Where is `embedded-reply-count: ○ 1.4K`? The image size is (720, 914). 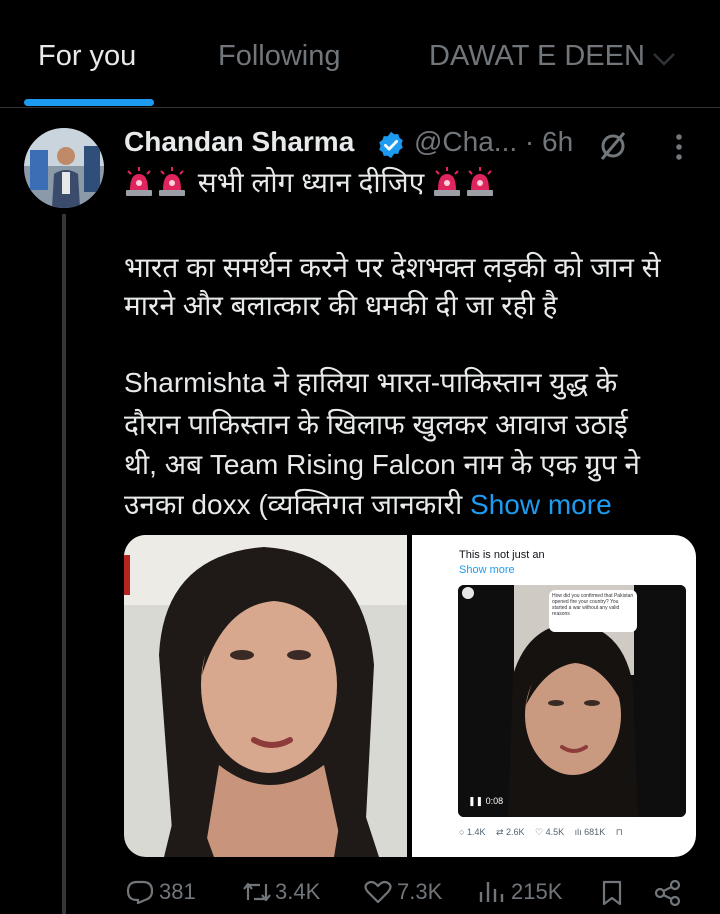
embedded-reply-count: ○ 1.4K is located at coordinates (472, 832).